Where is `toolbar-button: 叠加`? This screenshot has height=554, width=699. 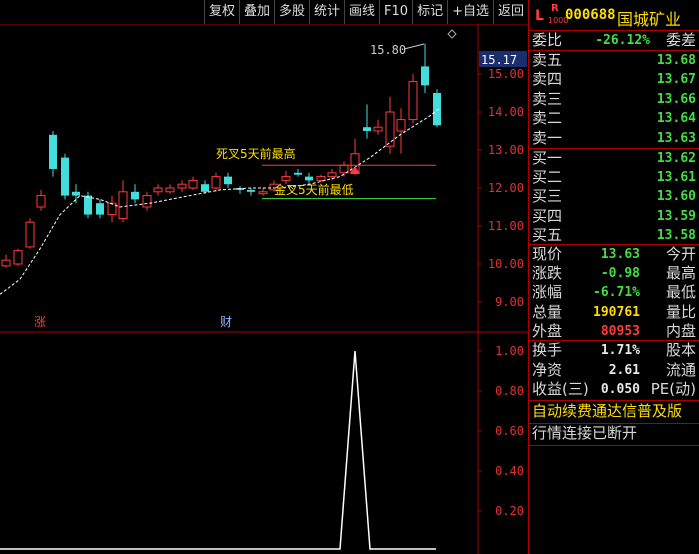 toolbar-button: 叠加 is located at coordinates (256, 12).